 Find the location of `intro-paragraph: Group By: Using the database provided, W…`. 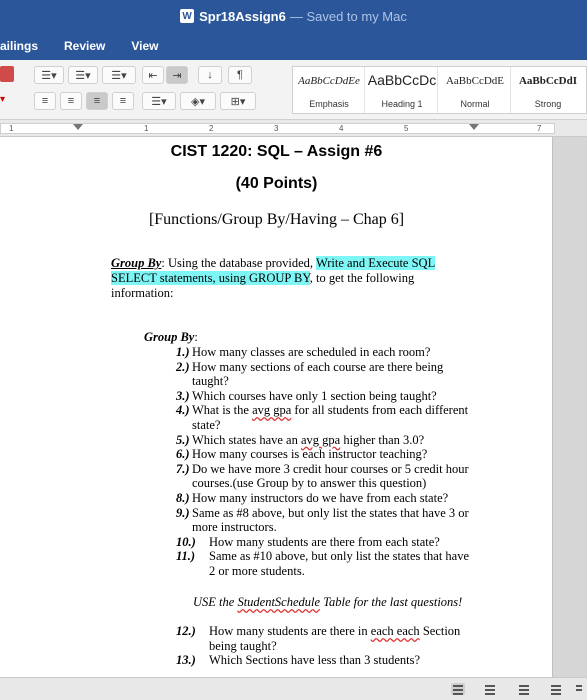

intro-paragraph: Group By: Using the database provided, W… is located at coordinates (291, 278).